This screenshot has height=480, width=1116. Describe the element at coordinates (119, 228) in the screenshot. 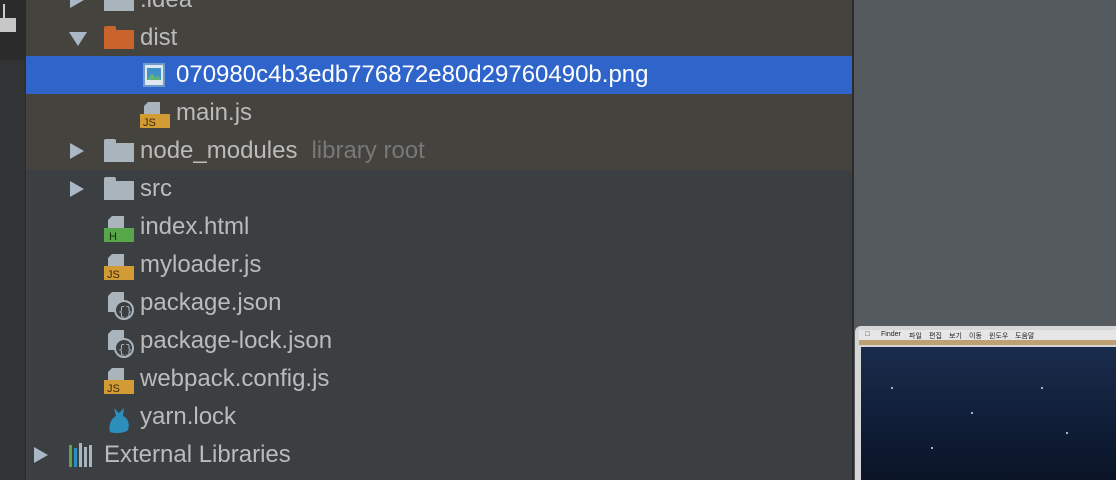

I see `html-file-icon: H` at that location.